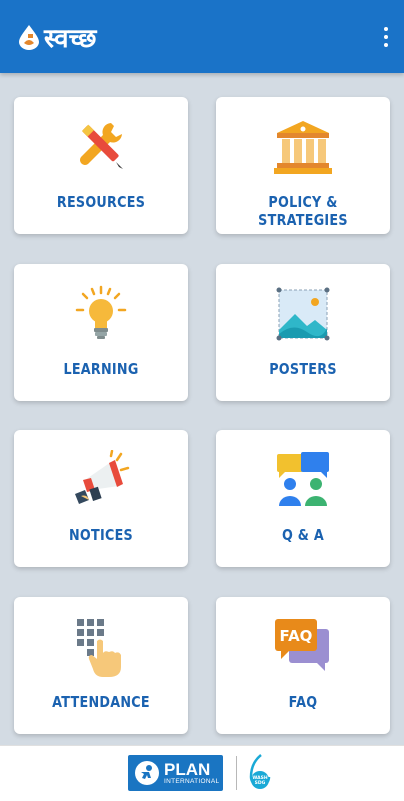  Describe the element at coordinates (296, 636) in the screenshot. I see `svg-text: FAQ` at that location.